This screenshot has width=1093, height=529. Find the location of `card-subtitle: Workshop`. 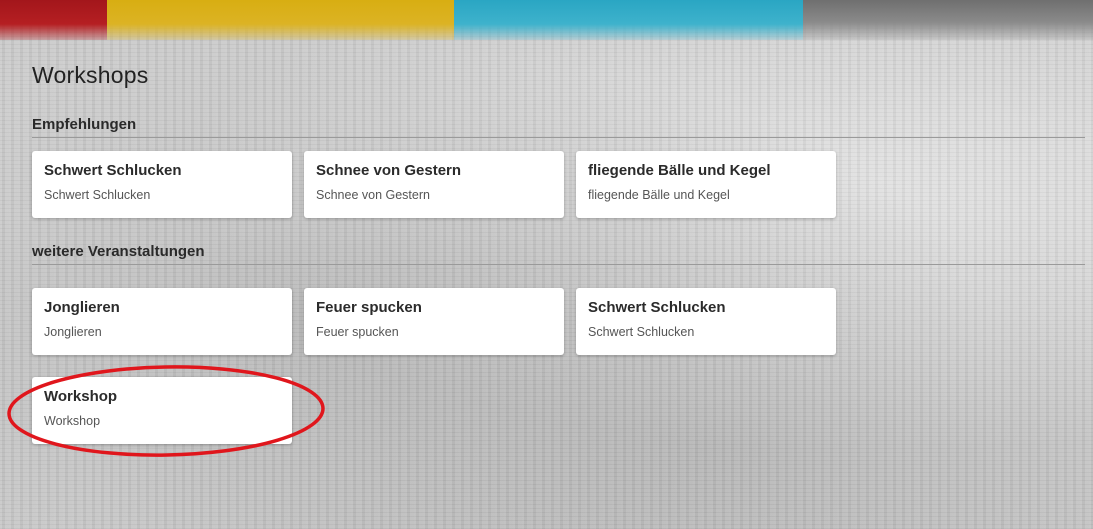

card-subtitle: Workshop is located at coordinates (72, 421).